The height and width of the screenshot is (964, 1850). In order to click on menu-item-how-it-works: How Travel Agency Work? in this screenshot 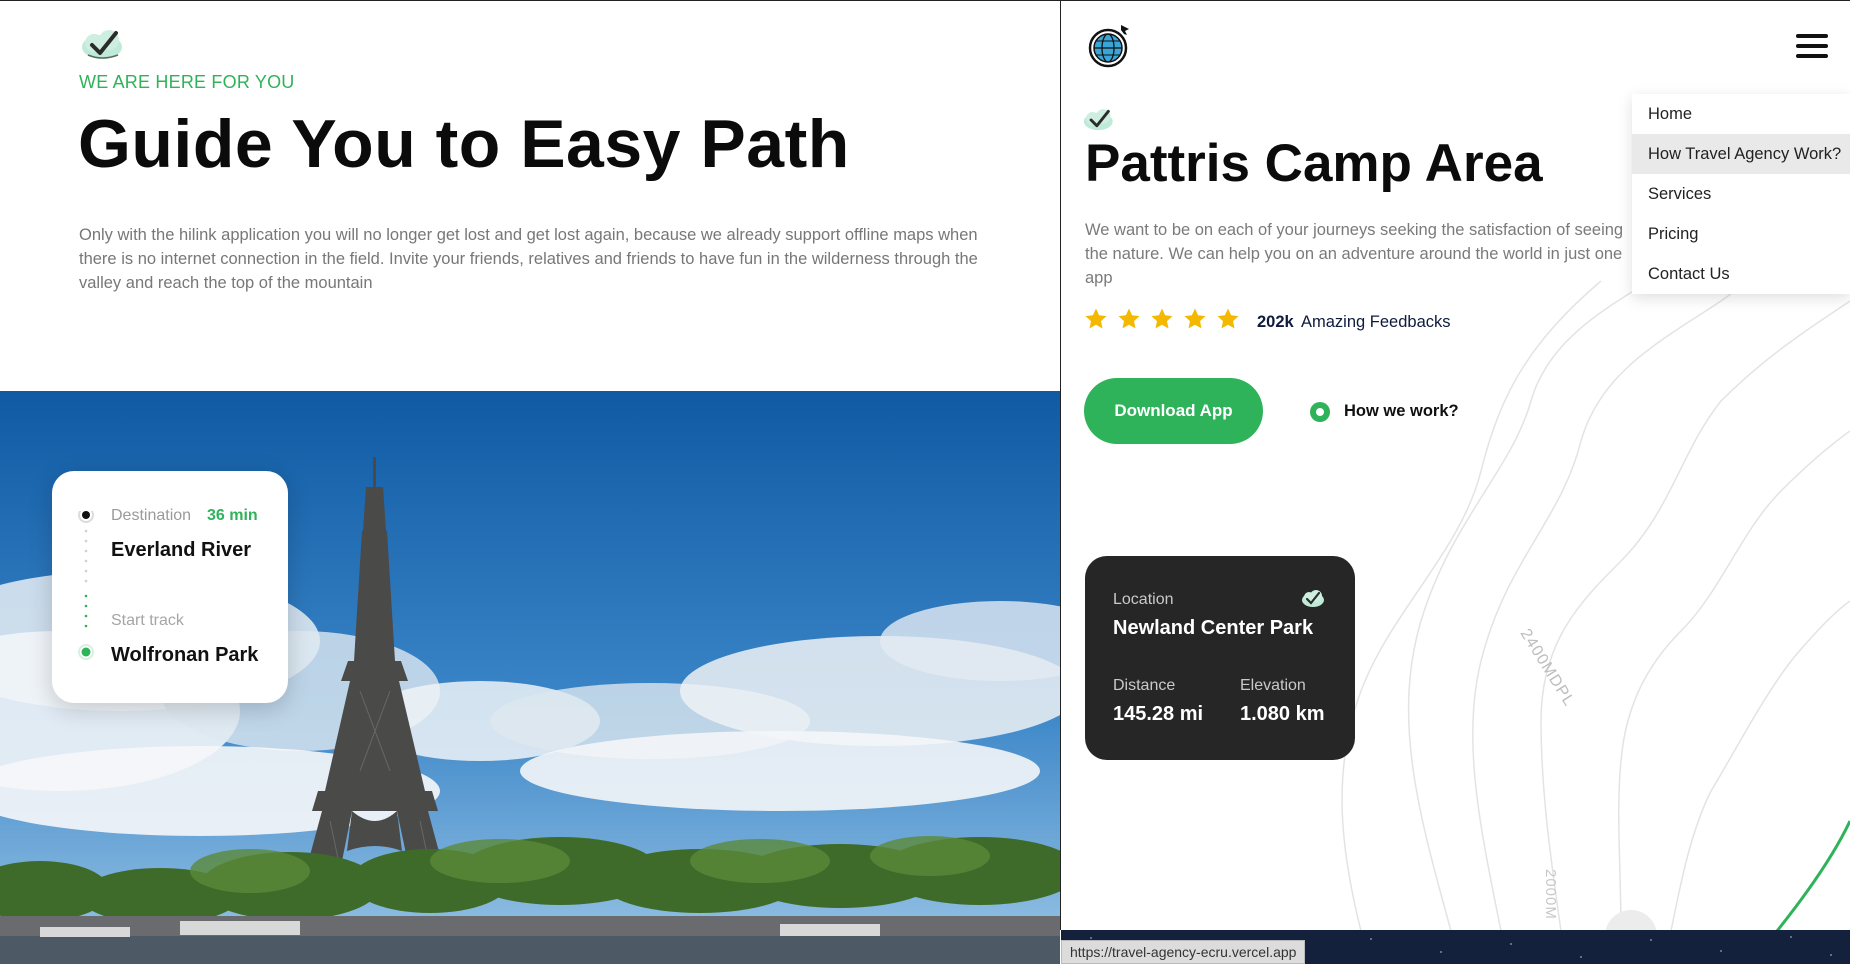, I will do `click(1741, 154)`.